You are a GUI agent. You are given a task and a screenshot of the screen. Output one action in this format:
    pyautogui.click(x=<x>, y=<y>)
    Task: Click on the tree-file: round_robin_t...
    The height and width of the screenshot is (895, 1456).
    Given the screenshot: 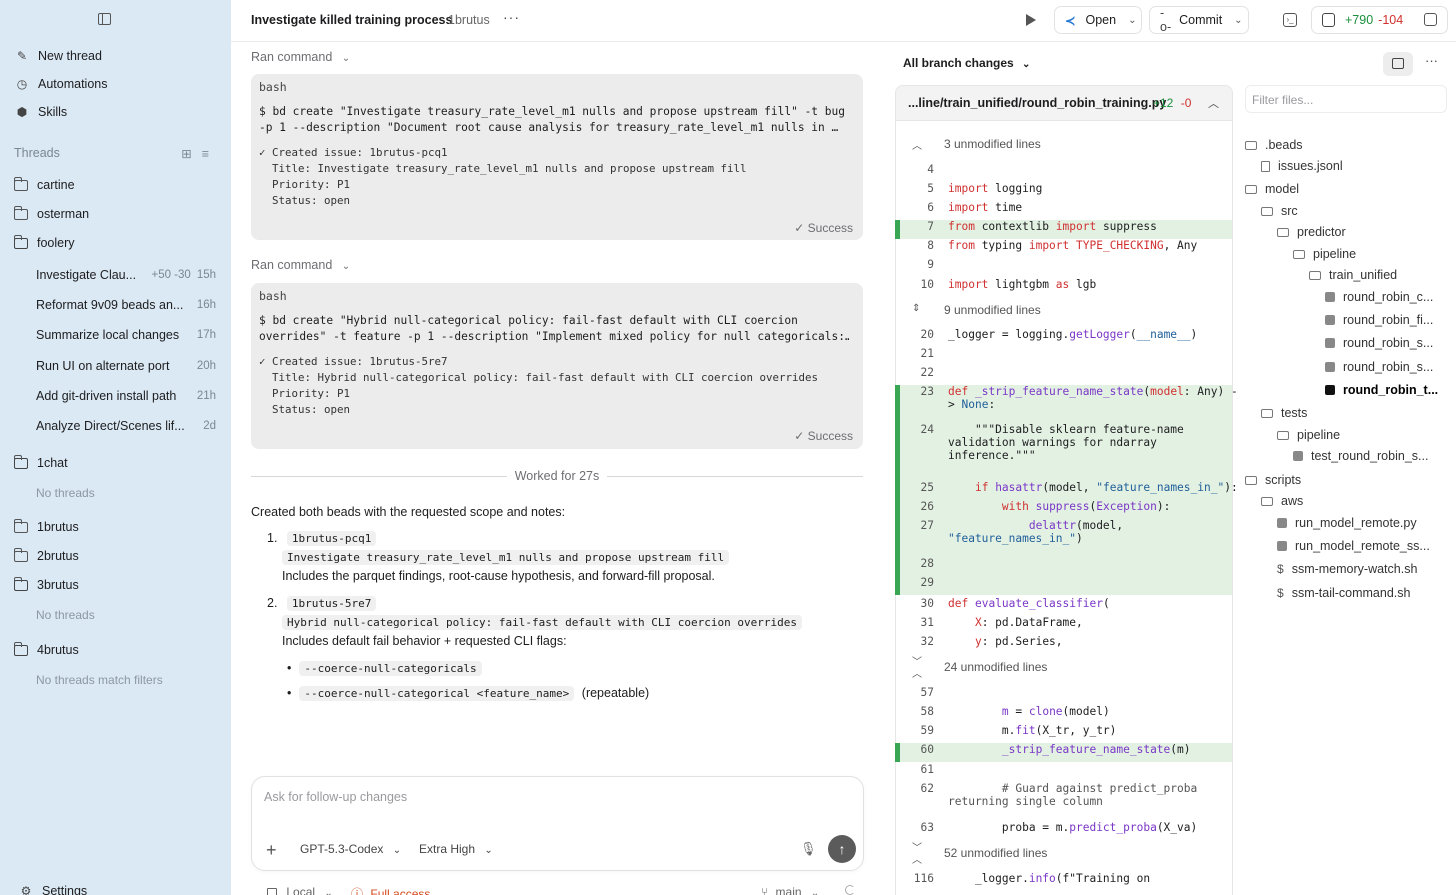 What is the action you would take?
    pyautogui.click(x=1381, y=390)
    